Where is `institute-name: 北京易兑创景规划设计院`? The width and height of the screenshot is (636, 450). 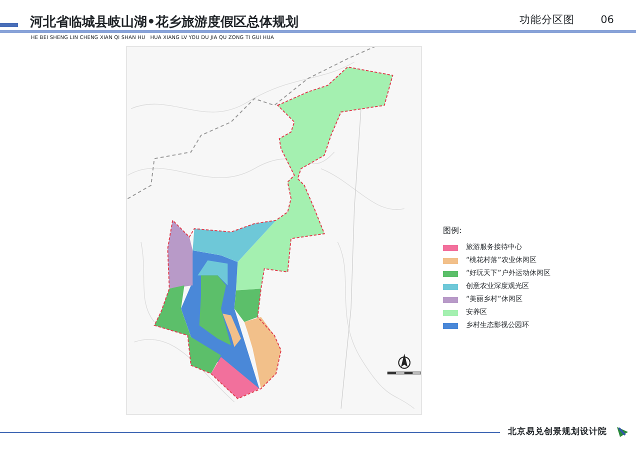 institute-name: 北京易兑创景规划设计院 is located at coordinates (557, 432).